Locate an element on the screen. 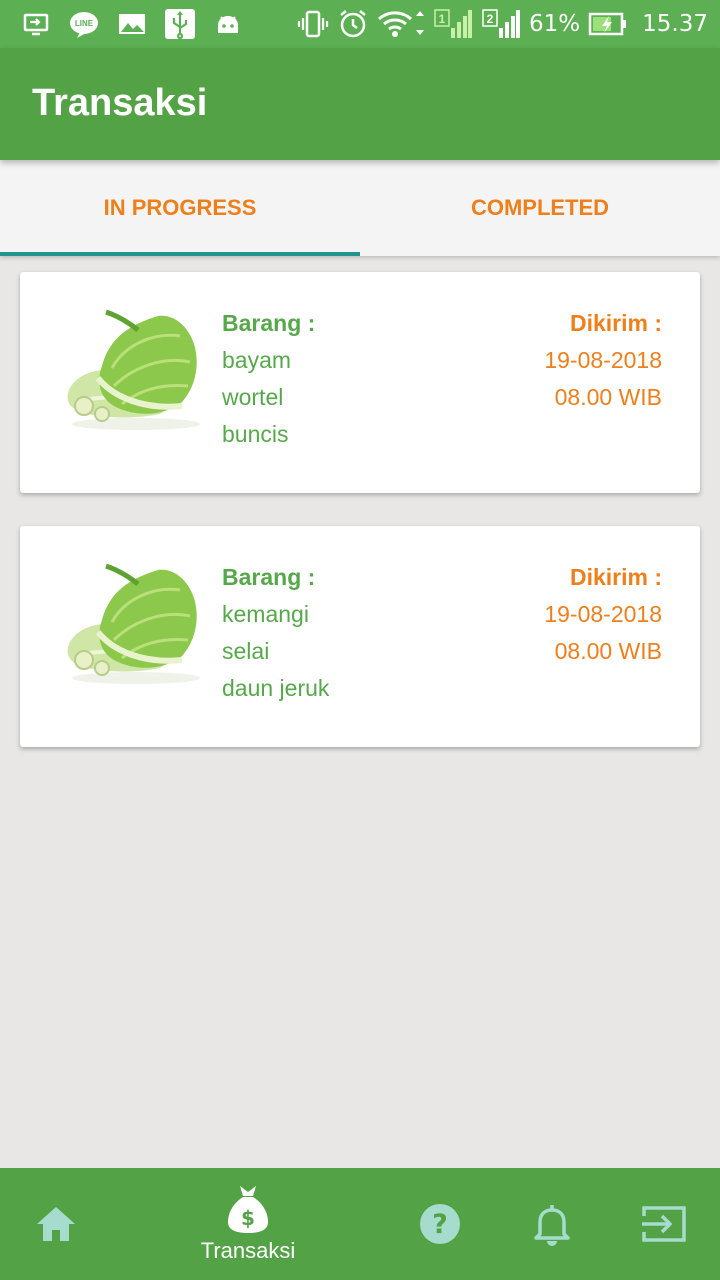 The width and height of the screenshot is (720, 1280). android-icon is located at coordinates (228, 24).